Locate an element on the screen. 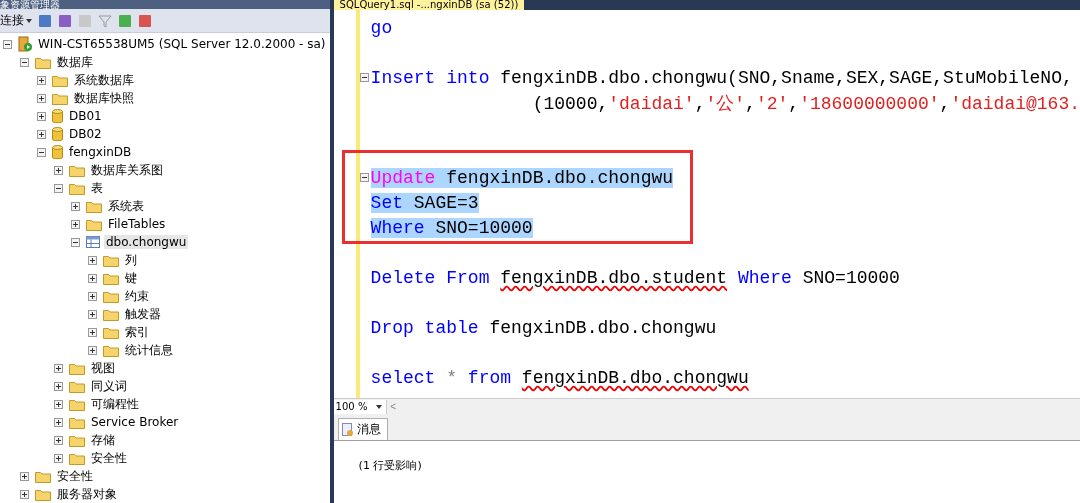 Image resolution: width=1080 pixels, height=503 pixels. tree-item: 触发器 is located at coordinates (143, 314).